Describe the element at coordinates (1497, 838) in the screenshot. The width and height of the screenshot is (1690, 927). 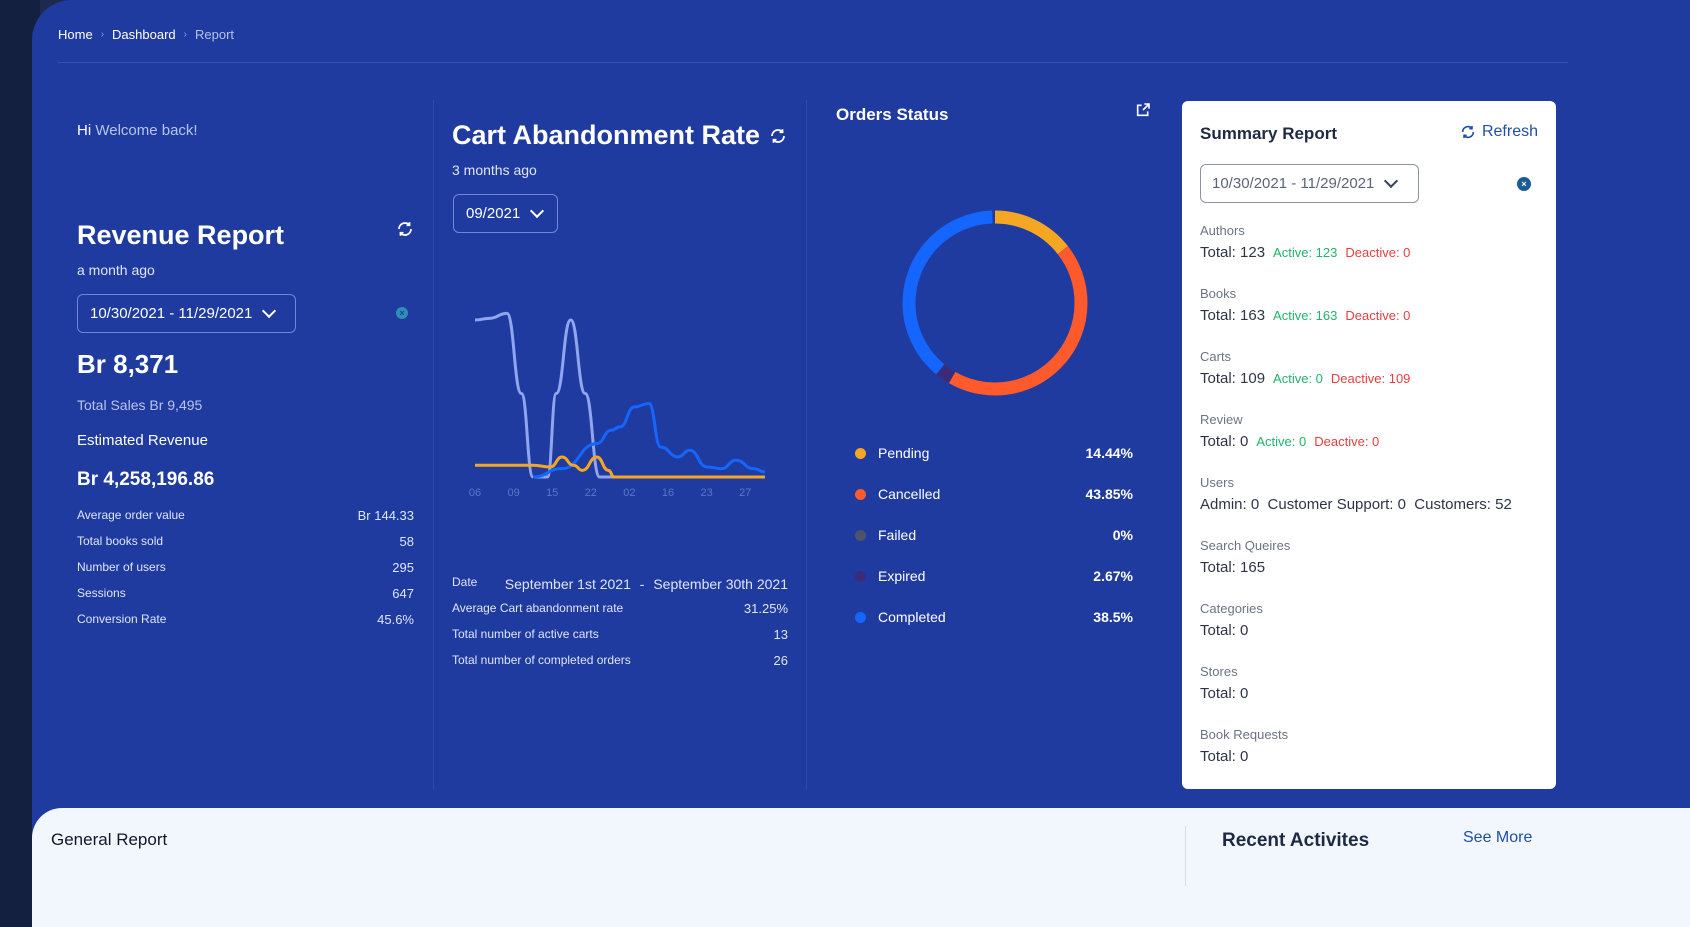
I see `see-more-link: See More` at that location.